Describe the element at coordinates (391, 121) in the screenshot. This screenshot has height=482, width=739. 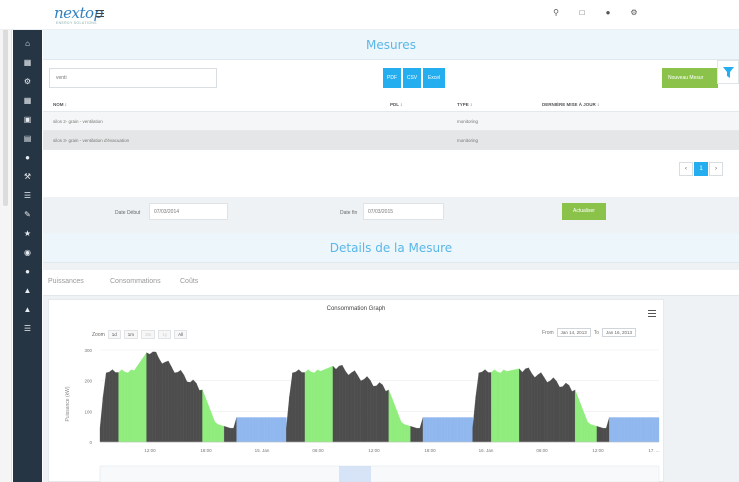
I see `table-row: silos 2- grain - ventilation monitoring` at that location.